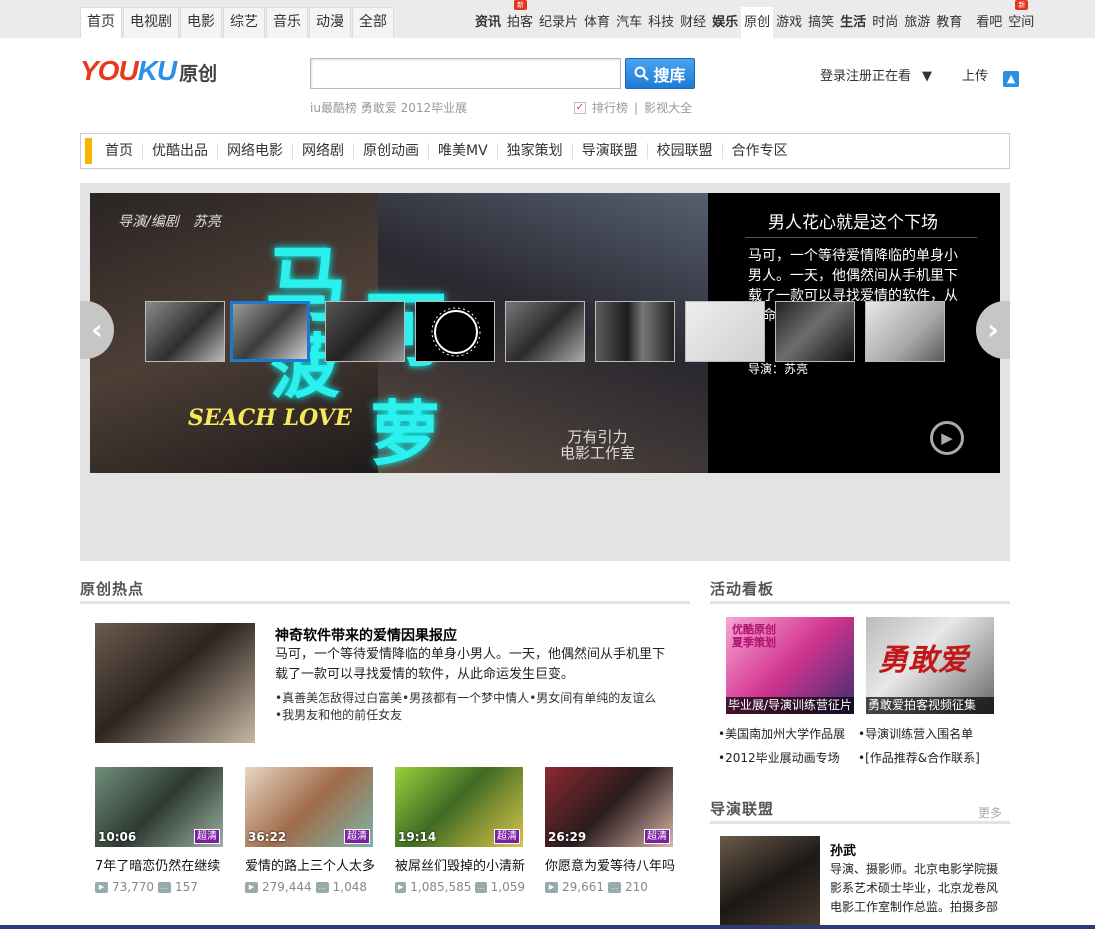 This screenshot has width=1095, height=929. What do you see at coordinates (373, 22) in the screenshot?
I see `top-link-all: 全部` at bounding box center [373, 22].